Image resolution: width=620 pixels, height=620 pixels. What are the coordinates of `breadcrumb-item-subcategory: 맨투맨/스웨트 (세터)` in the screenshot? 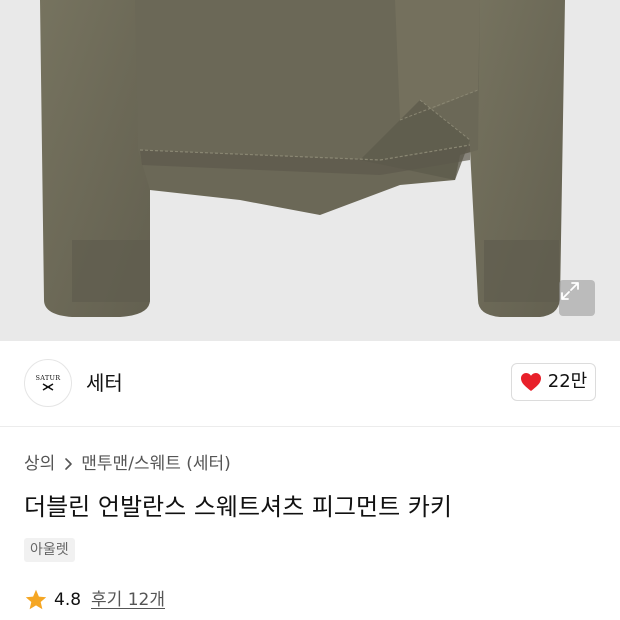 It's located at (156, 464).